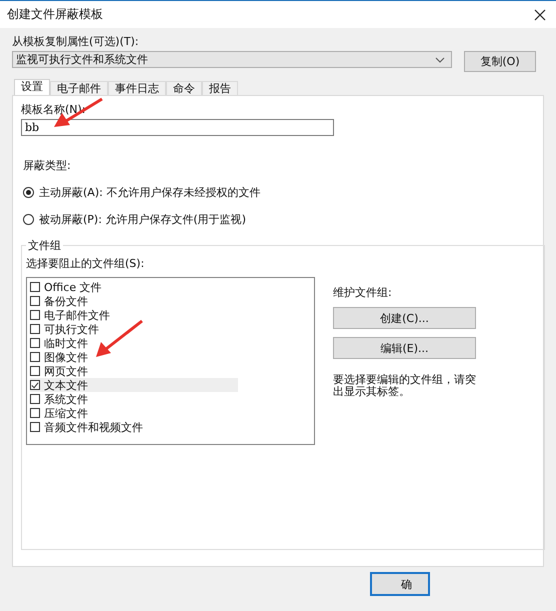 The image size is (556, 611). Describe the element at coordinates (86, 263) in the screenshot. I see `file-group-list-label: 选择要阻止的文件组(S):` at that location.